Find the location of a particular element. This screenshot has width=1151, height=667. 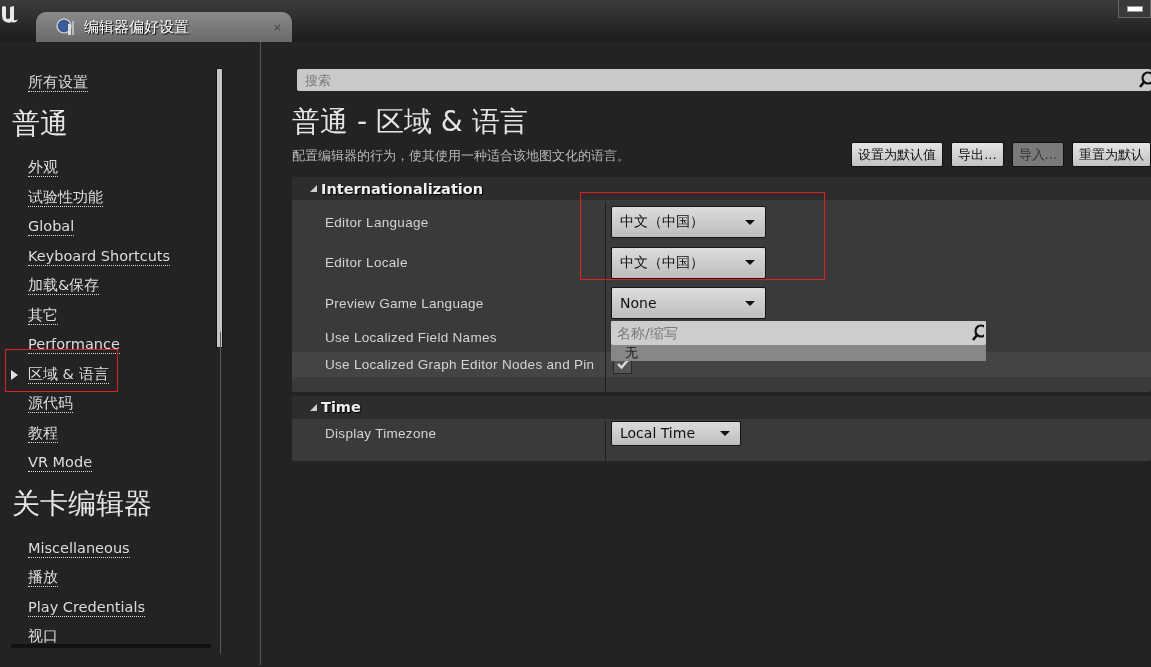

dropdown: Local Time is located at coordinates (676, 433).